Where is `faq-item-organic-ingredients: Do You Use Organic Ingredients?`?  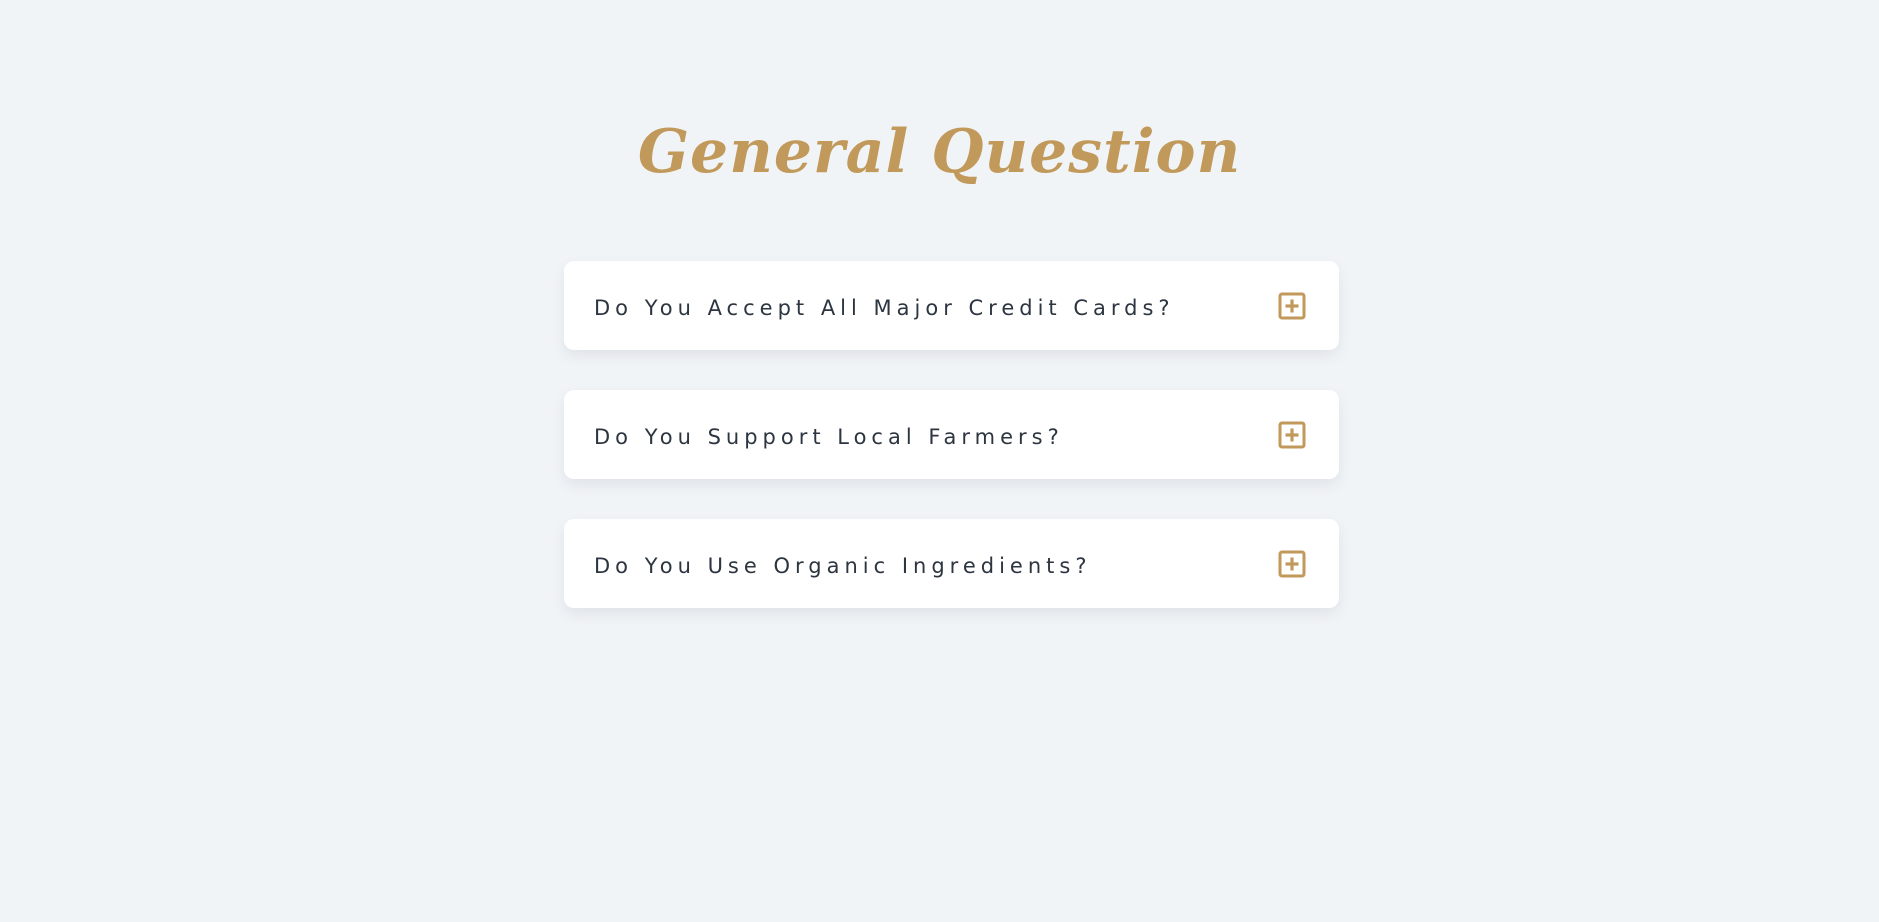 faq-item-organic-ingredients: Do You Use Organic Ingredients? is located at coordinates (951, 563).